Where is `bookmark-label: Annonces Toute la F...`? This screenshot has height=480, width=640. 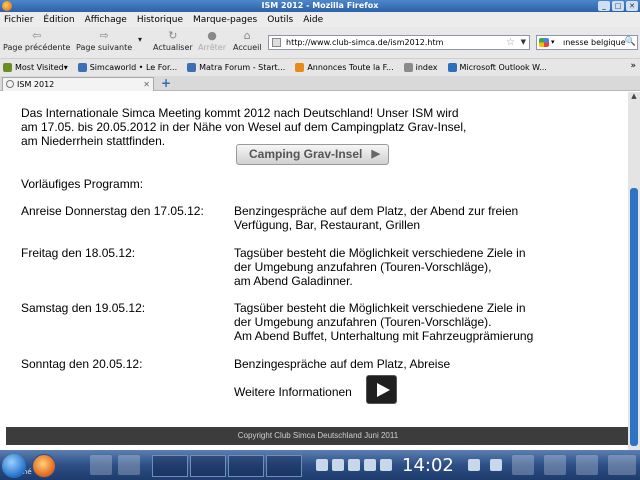
bookmark-label: Annonces Toute la F... is located at coordinates (350, 67).